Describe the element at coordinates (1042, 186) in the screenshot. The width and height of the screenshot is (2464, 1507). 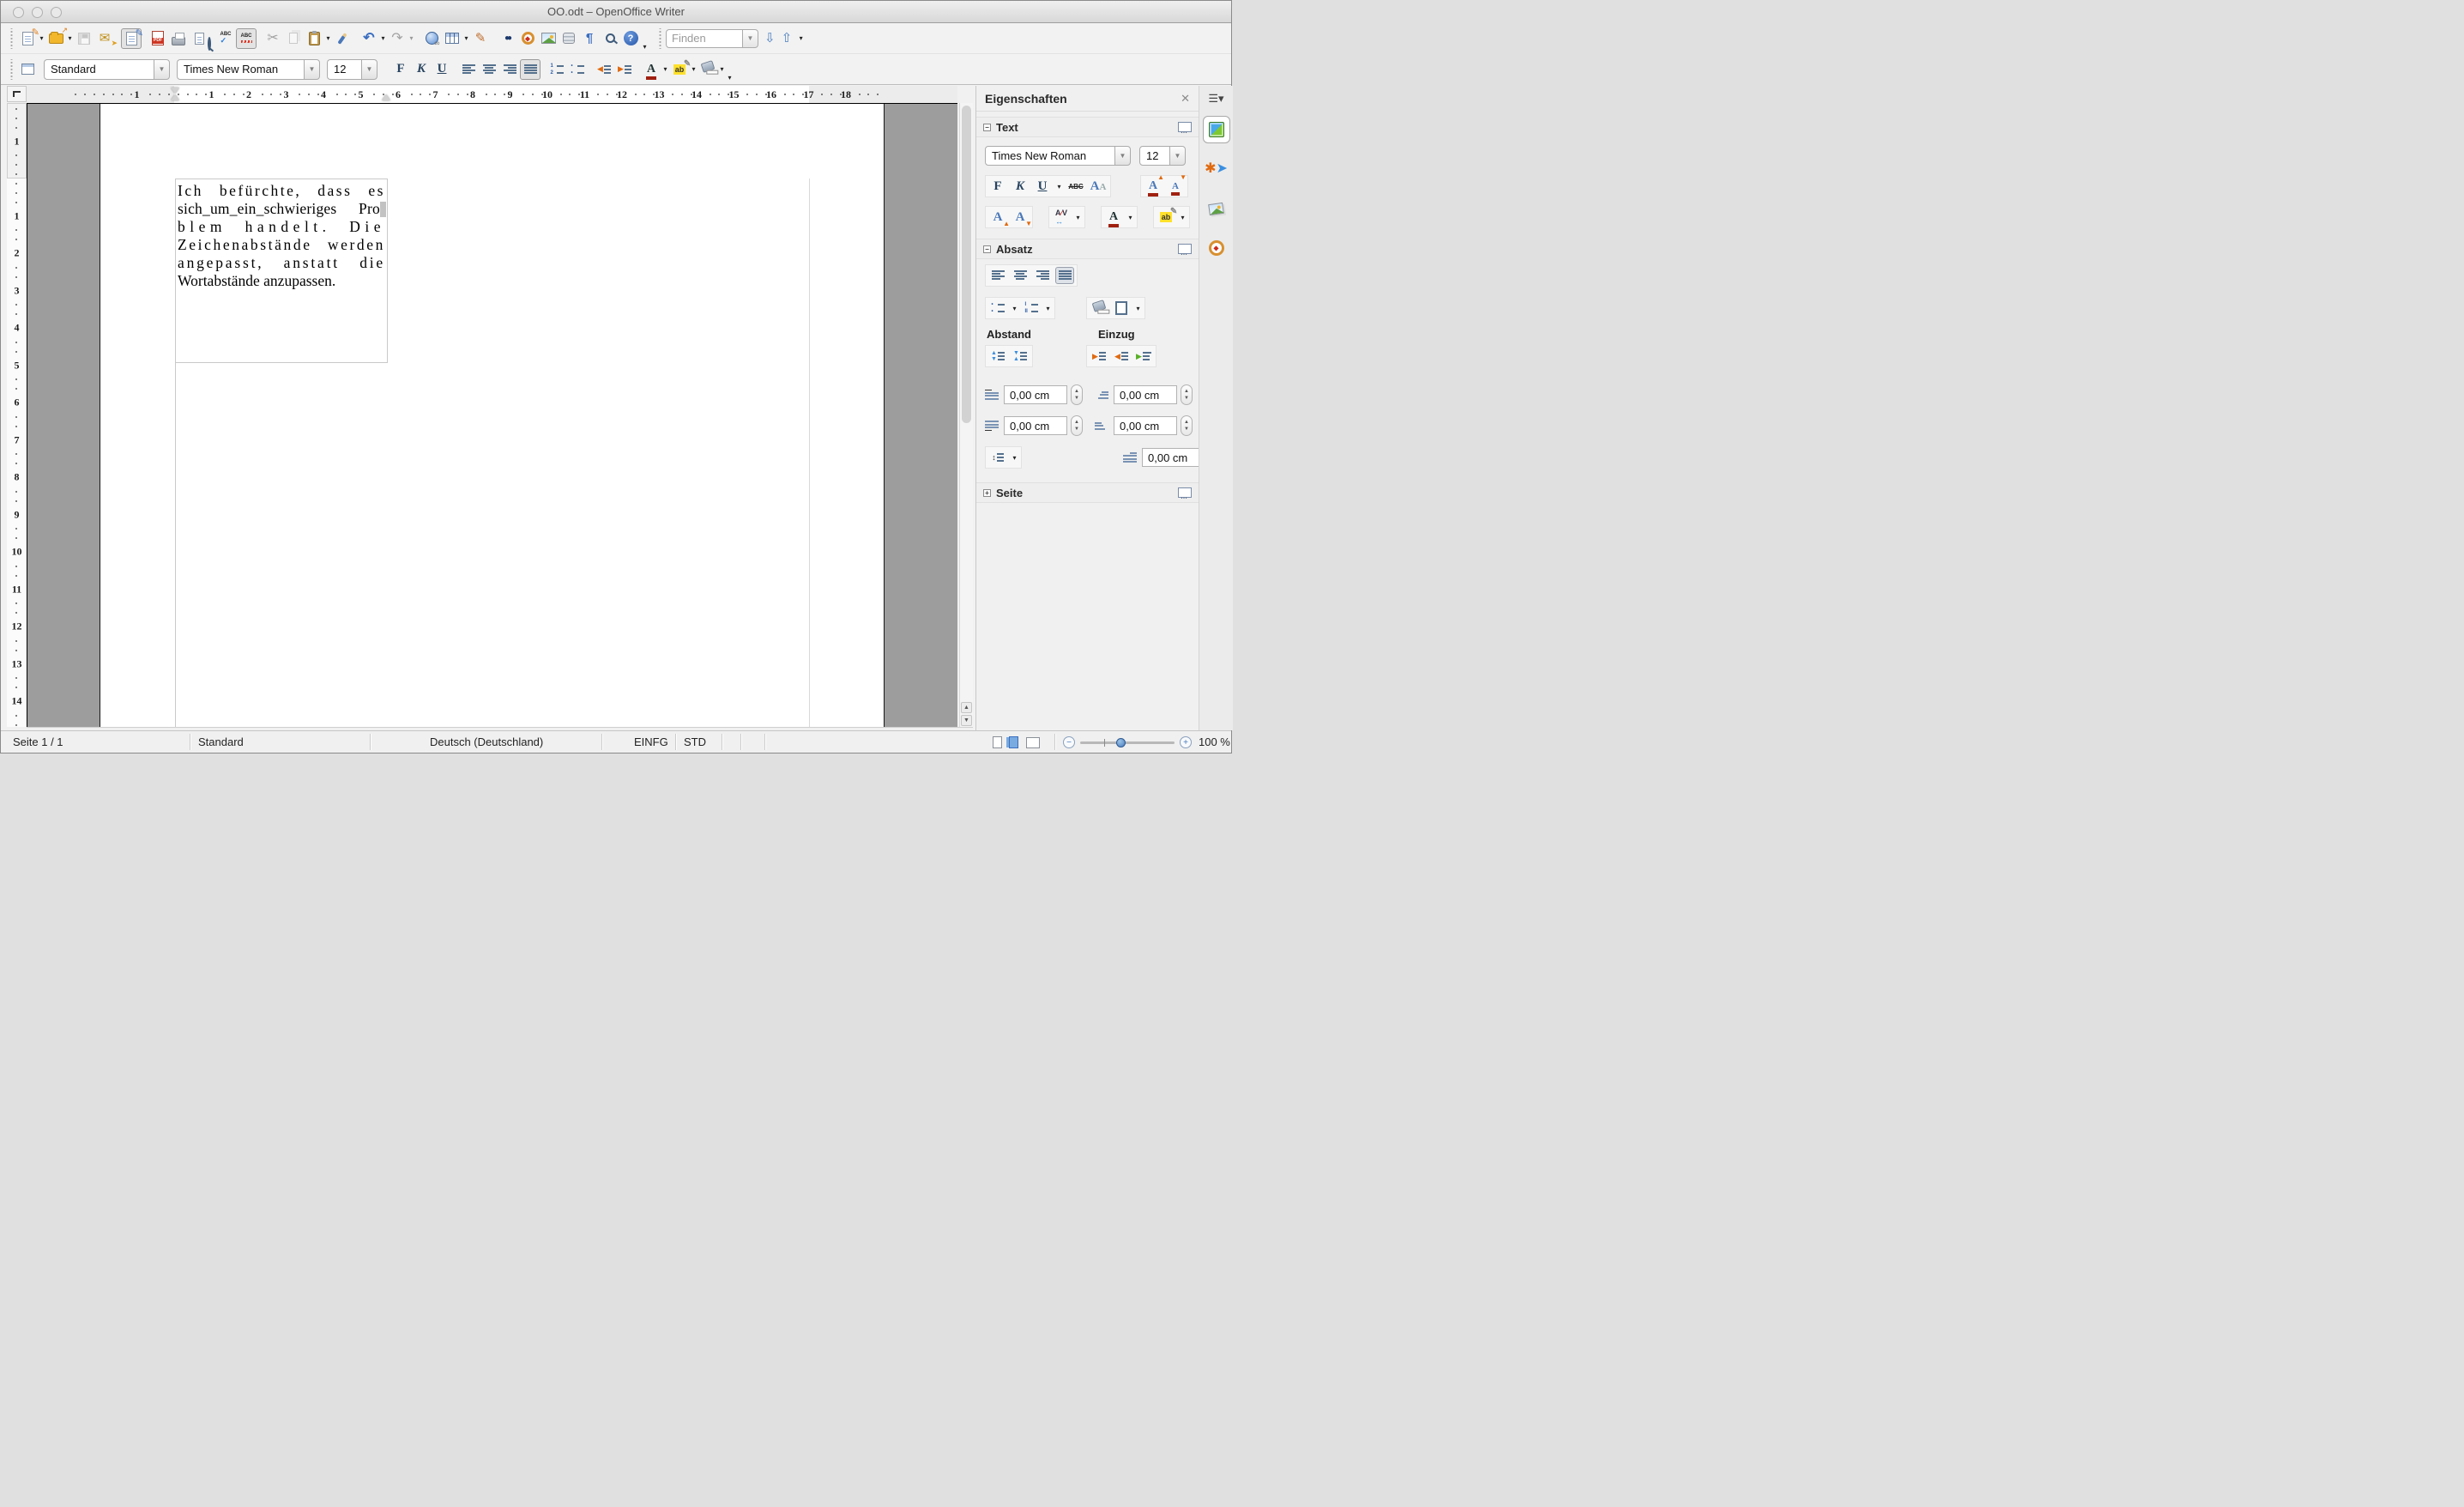
I see `sidebar-underline-button: U` at that location.